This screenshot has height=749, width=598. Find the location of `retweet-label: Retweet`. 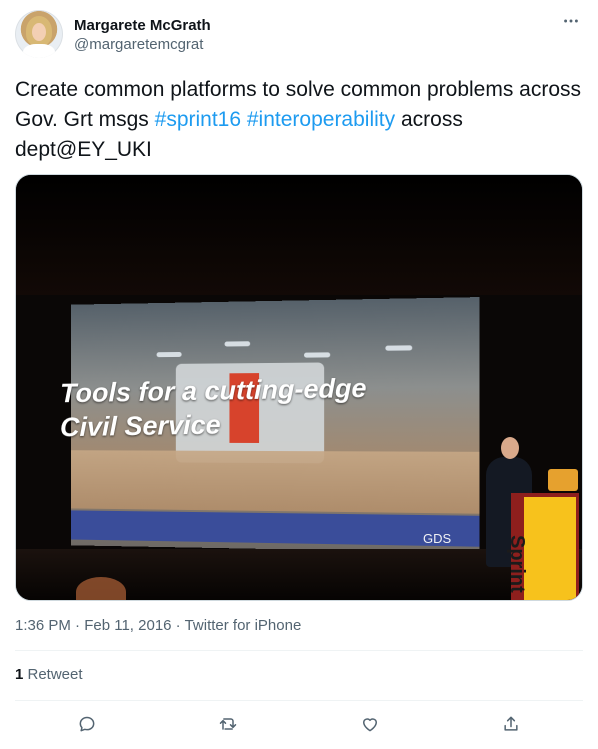

retweet-label: Retweet is located at coordinates (52, 674).